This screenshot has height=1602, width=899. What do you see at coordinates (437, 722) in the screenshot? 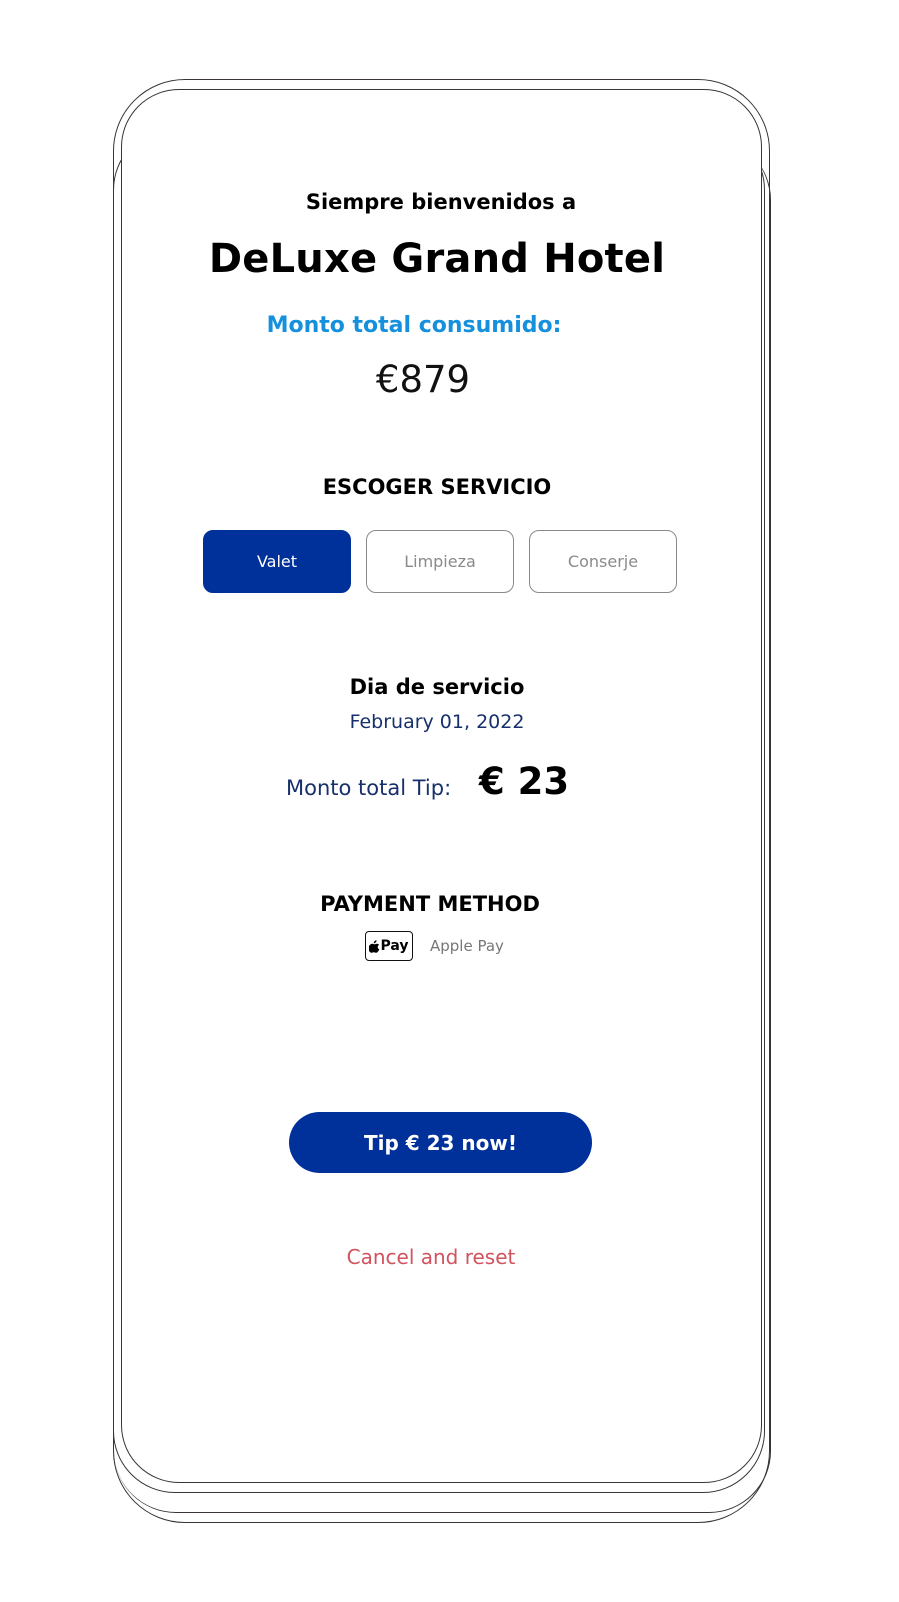
I see `service-day-date: February 01, 2022` at bounding box center [437, 722].